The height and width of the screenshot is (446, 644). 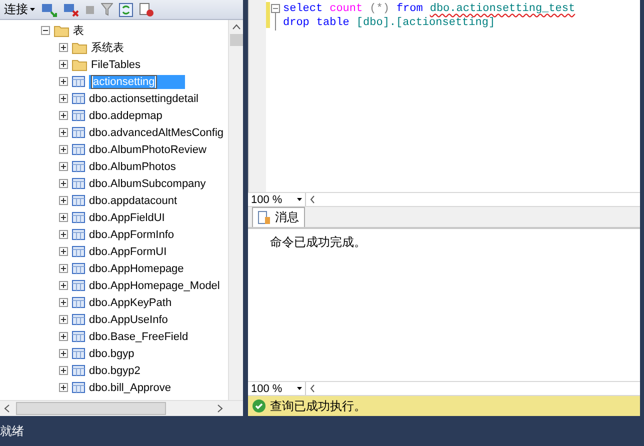 What do you see at coordinates (156, 132) in the screenshot?
I see `tree-node-label: dbo.advancedAltMesConfig` at bounding box center [156, 132].